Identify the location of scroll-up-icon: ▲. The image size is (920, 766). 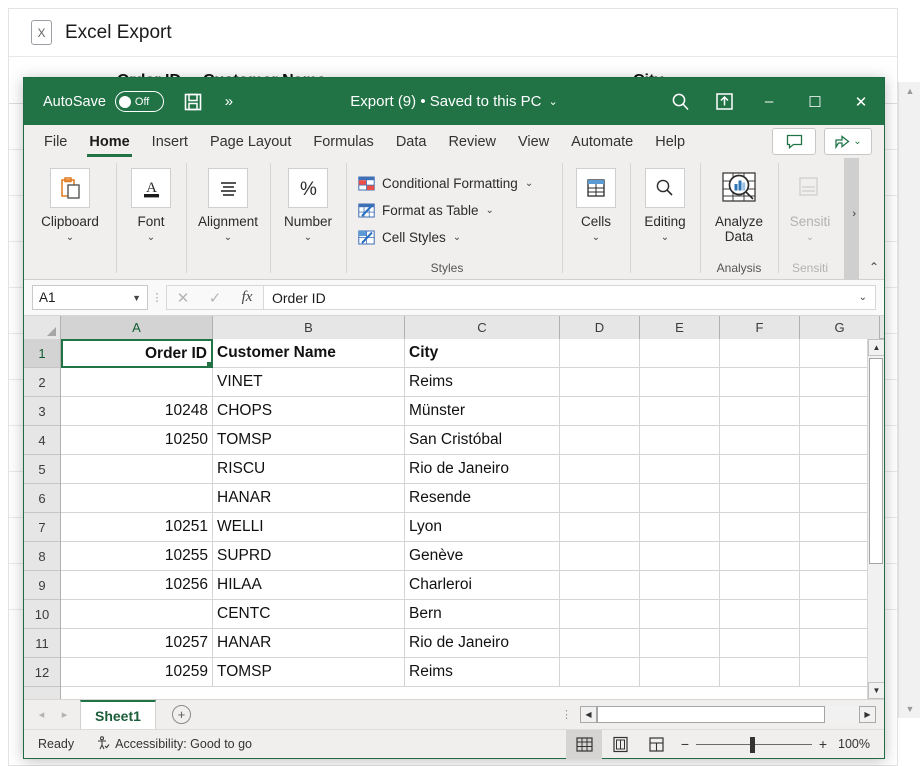
(909, 91).